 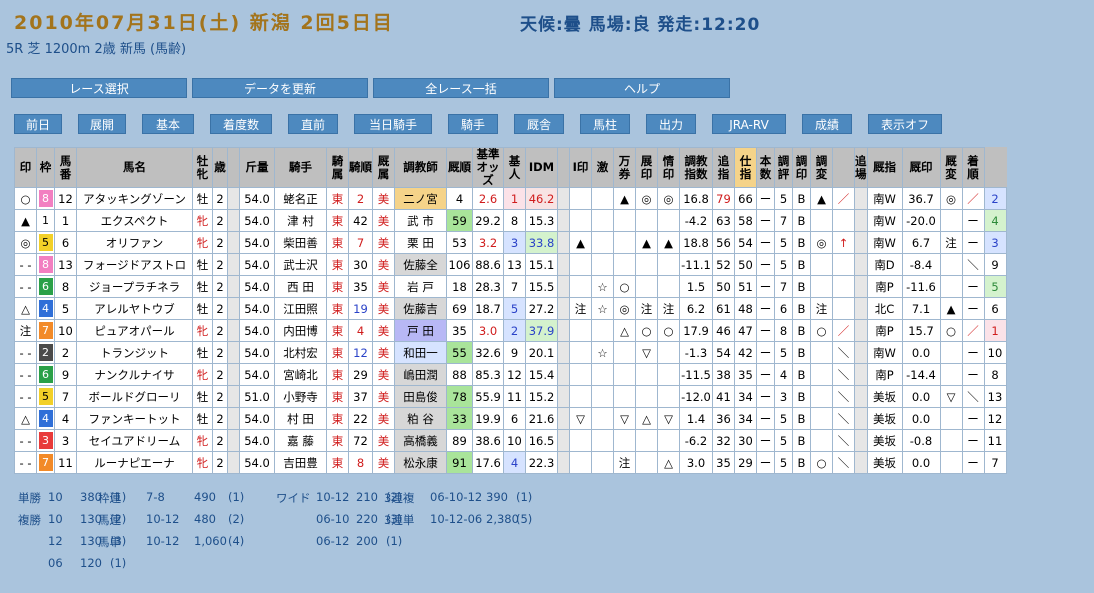 I want to click on column-header: 本数, so click(x=765, y=167).